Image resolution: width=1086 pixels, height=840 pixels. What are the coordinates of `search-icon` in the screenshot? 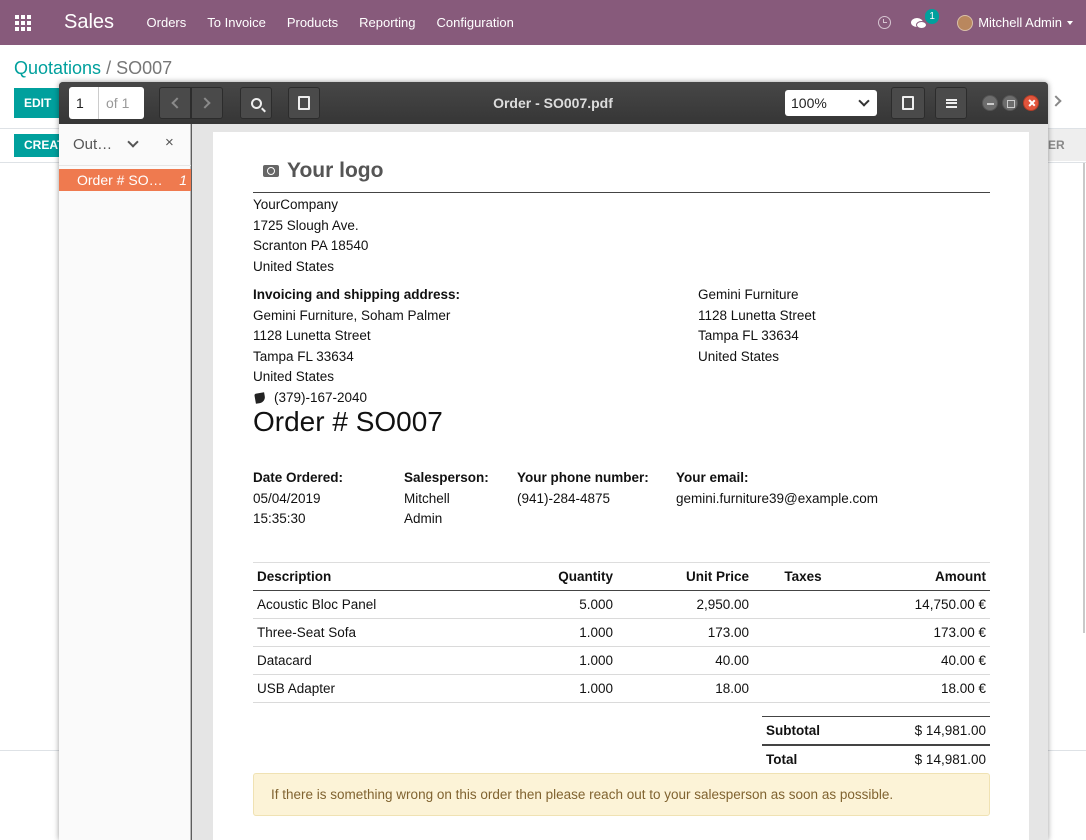 It's located at (256, 103).